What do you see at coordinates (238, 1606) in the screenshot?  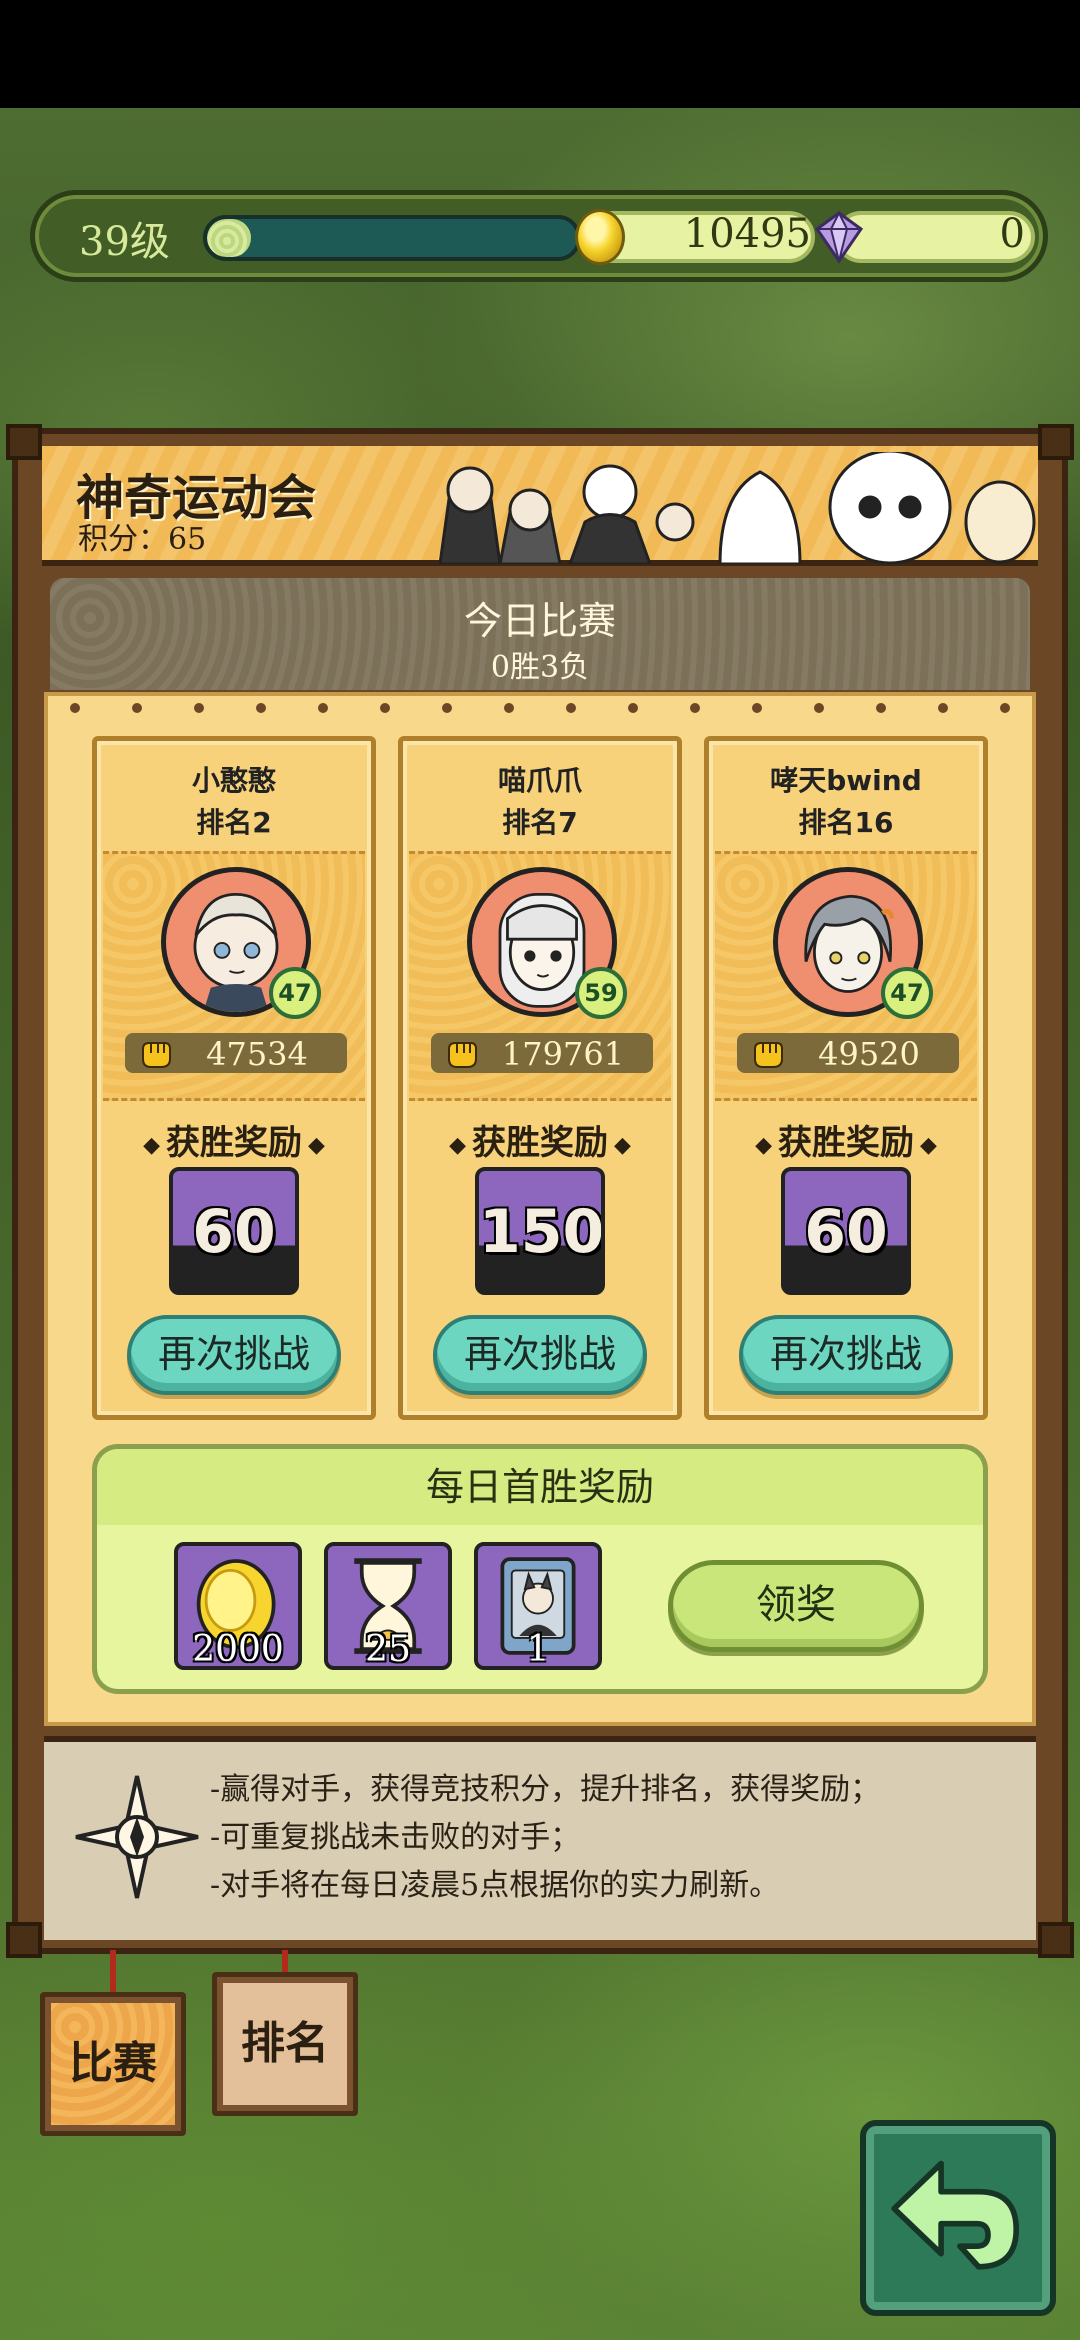 I see `daily-reward-item: 2000` at bounding box center [238, 1606].